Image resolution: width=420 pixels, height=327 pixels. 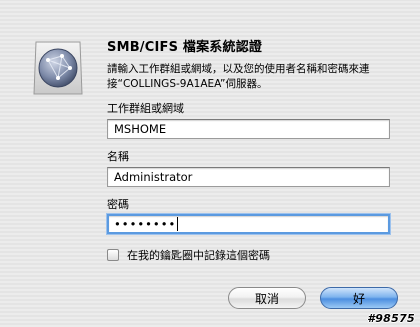 I want to click on password-field: ••••••••, so click(x=248, y=224).